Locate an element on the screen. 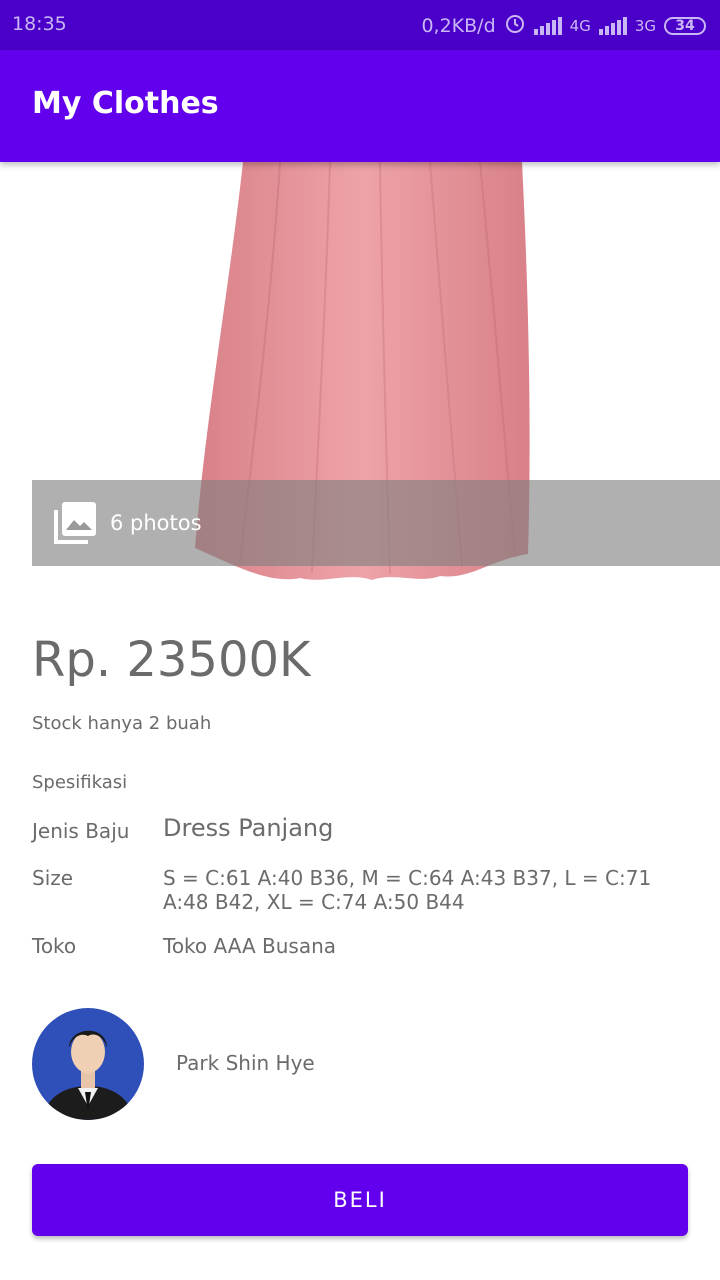  spec-label-size: Size is located at coordinates (53, 878).